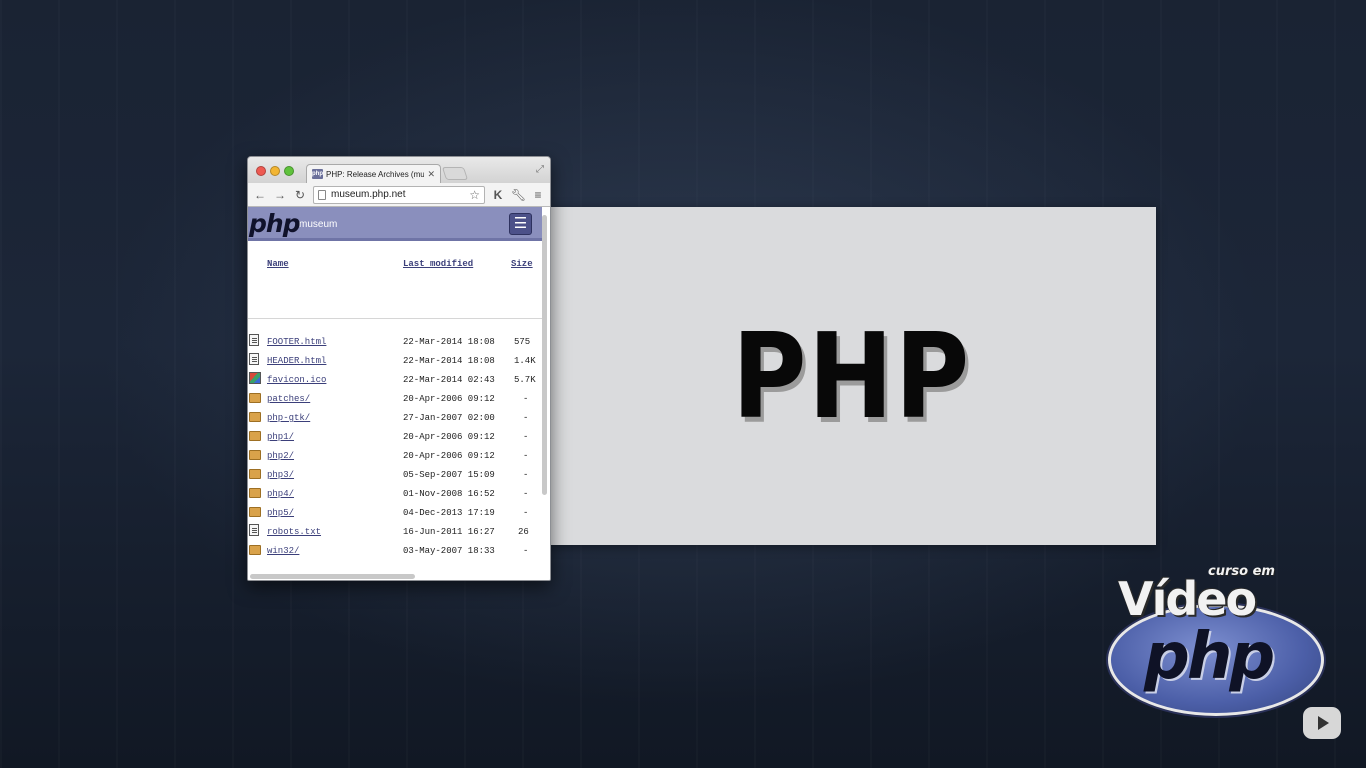  Describe the element at coordinates (538, 195) in the screenshot. I see `menu-icon: ≡` at that location.